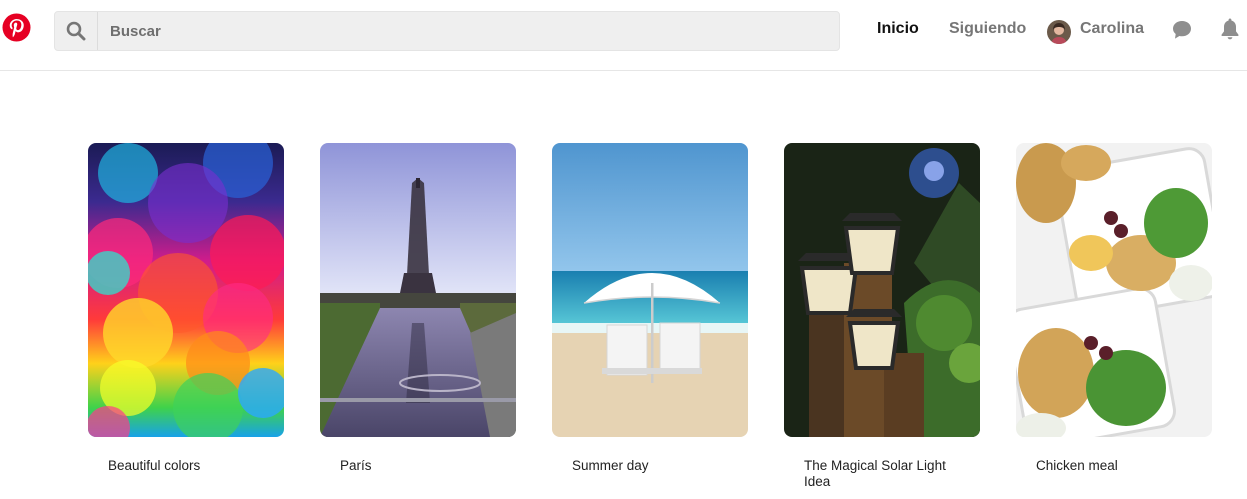 This screenshot has width=1247, height=499. I want to click on nav-profile: Carolina, so click(1112, 29).